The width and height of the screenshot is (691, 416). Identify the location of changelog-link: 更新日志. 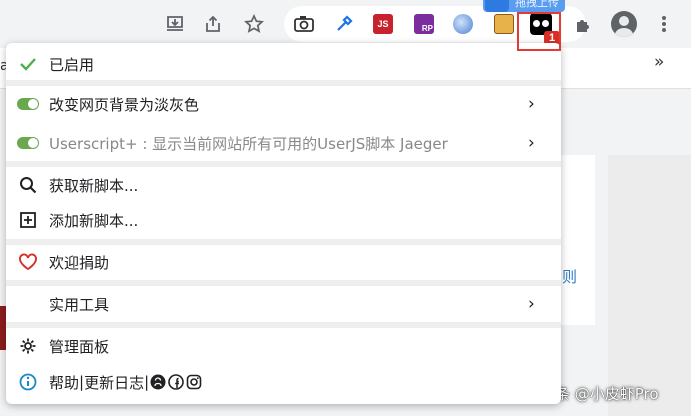
(114, 382).